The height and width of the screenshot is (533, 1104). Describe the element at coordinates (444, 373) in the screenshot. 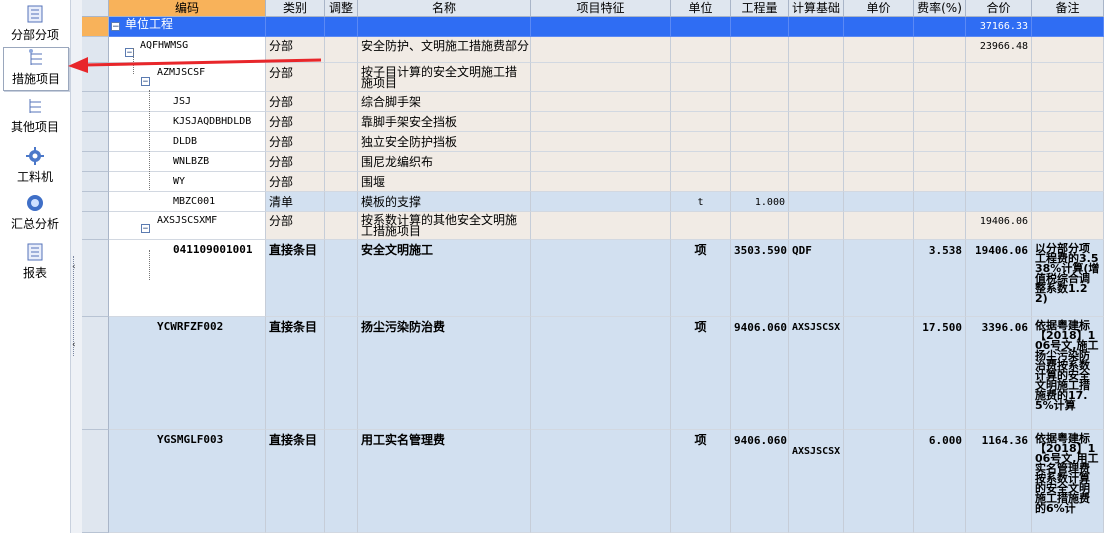

I see `name-cell: 扬尘污染防治费` at that location.